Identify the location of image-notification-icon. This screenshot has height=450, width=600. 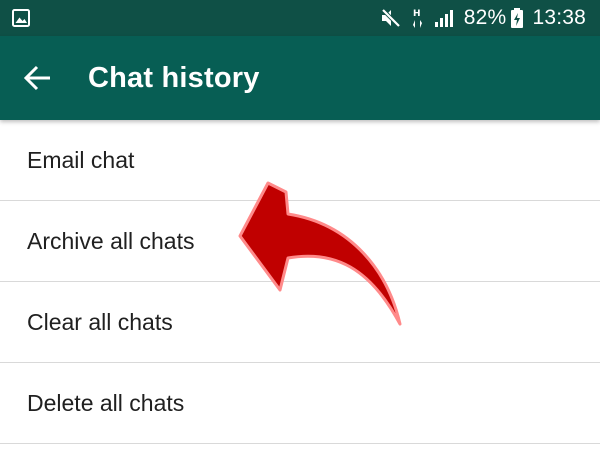
(21, 18).